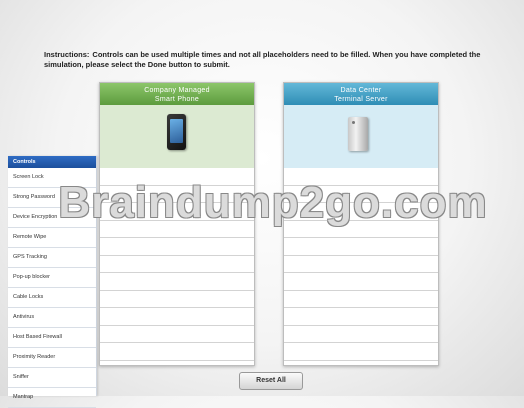 The width and height of the screenshot is (524, 408). Describe the element at coordinates (52, 278) in the screenshot. I see `control-item: Pop-up blocker` at that location.